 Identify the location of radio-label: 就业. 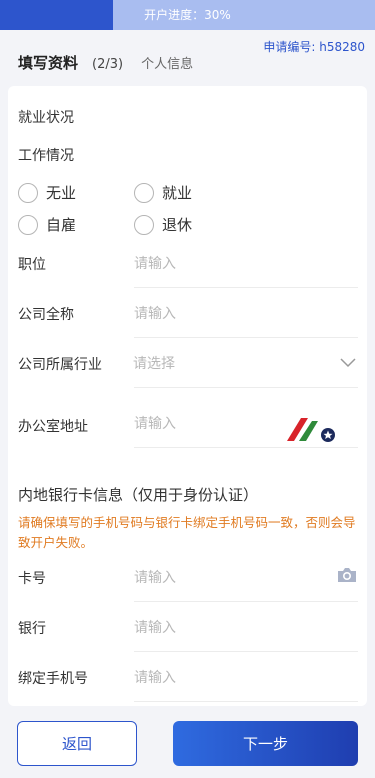
(177, 193).